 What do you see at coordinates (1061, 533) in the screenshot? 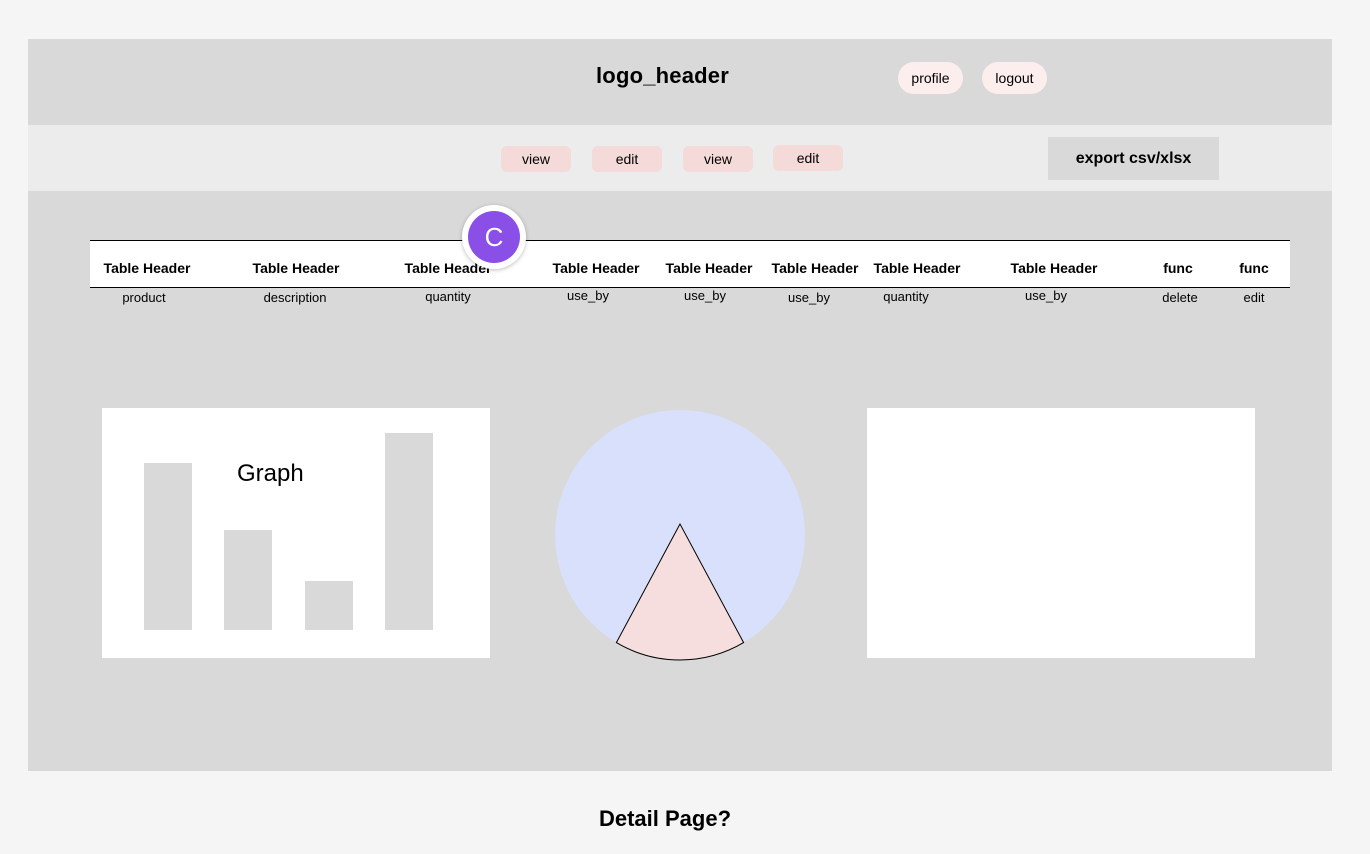
I see `blank-panel` at bounding box center [1061, 533].